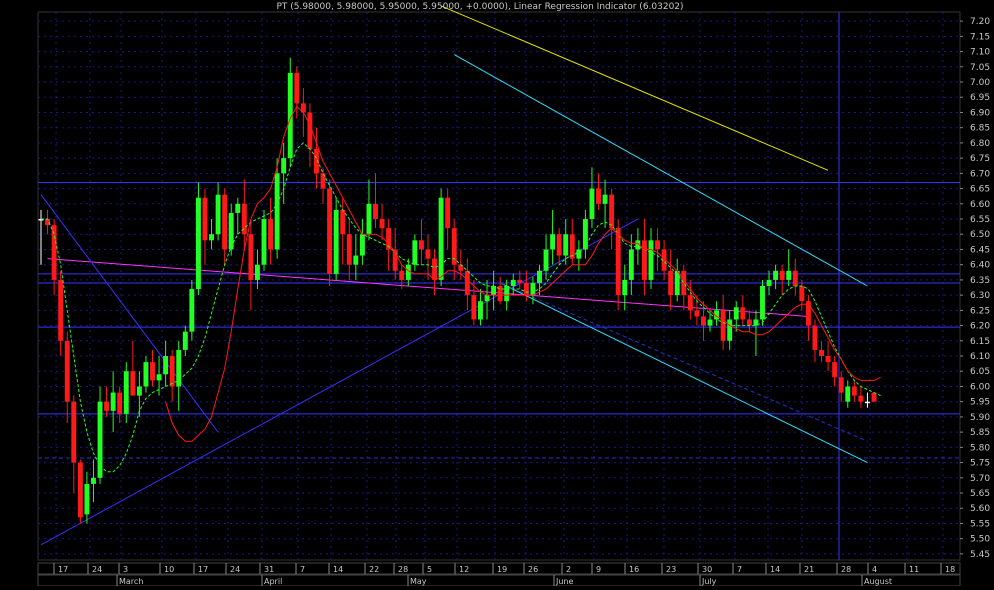 Image resolution: width=994 pixels, height=590 pixels. I want to click on y-tick-label: 6.60, so click(980, 205).